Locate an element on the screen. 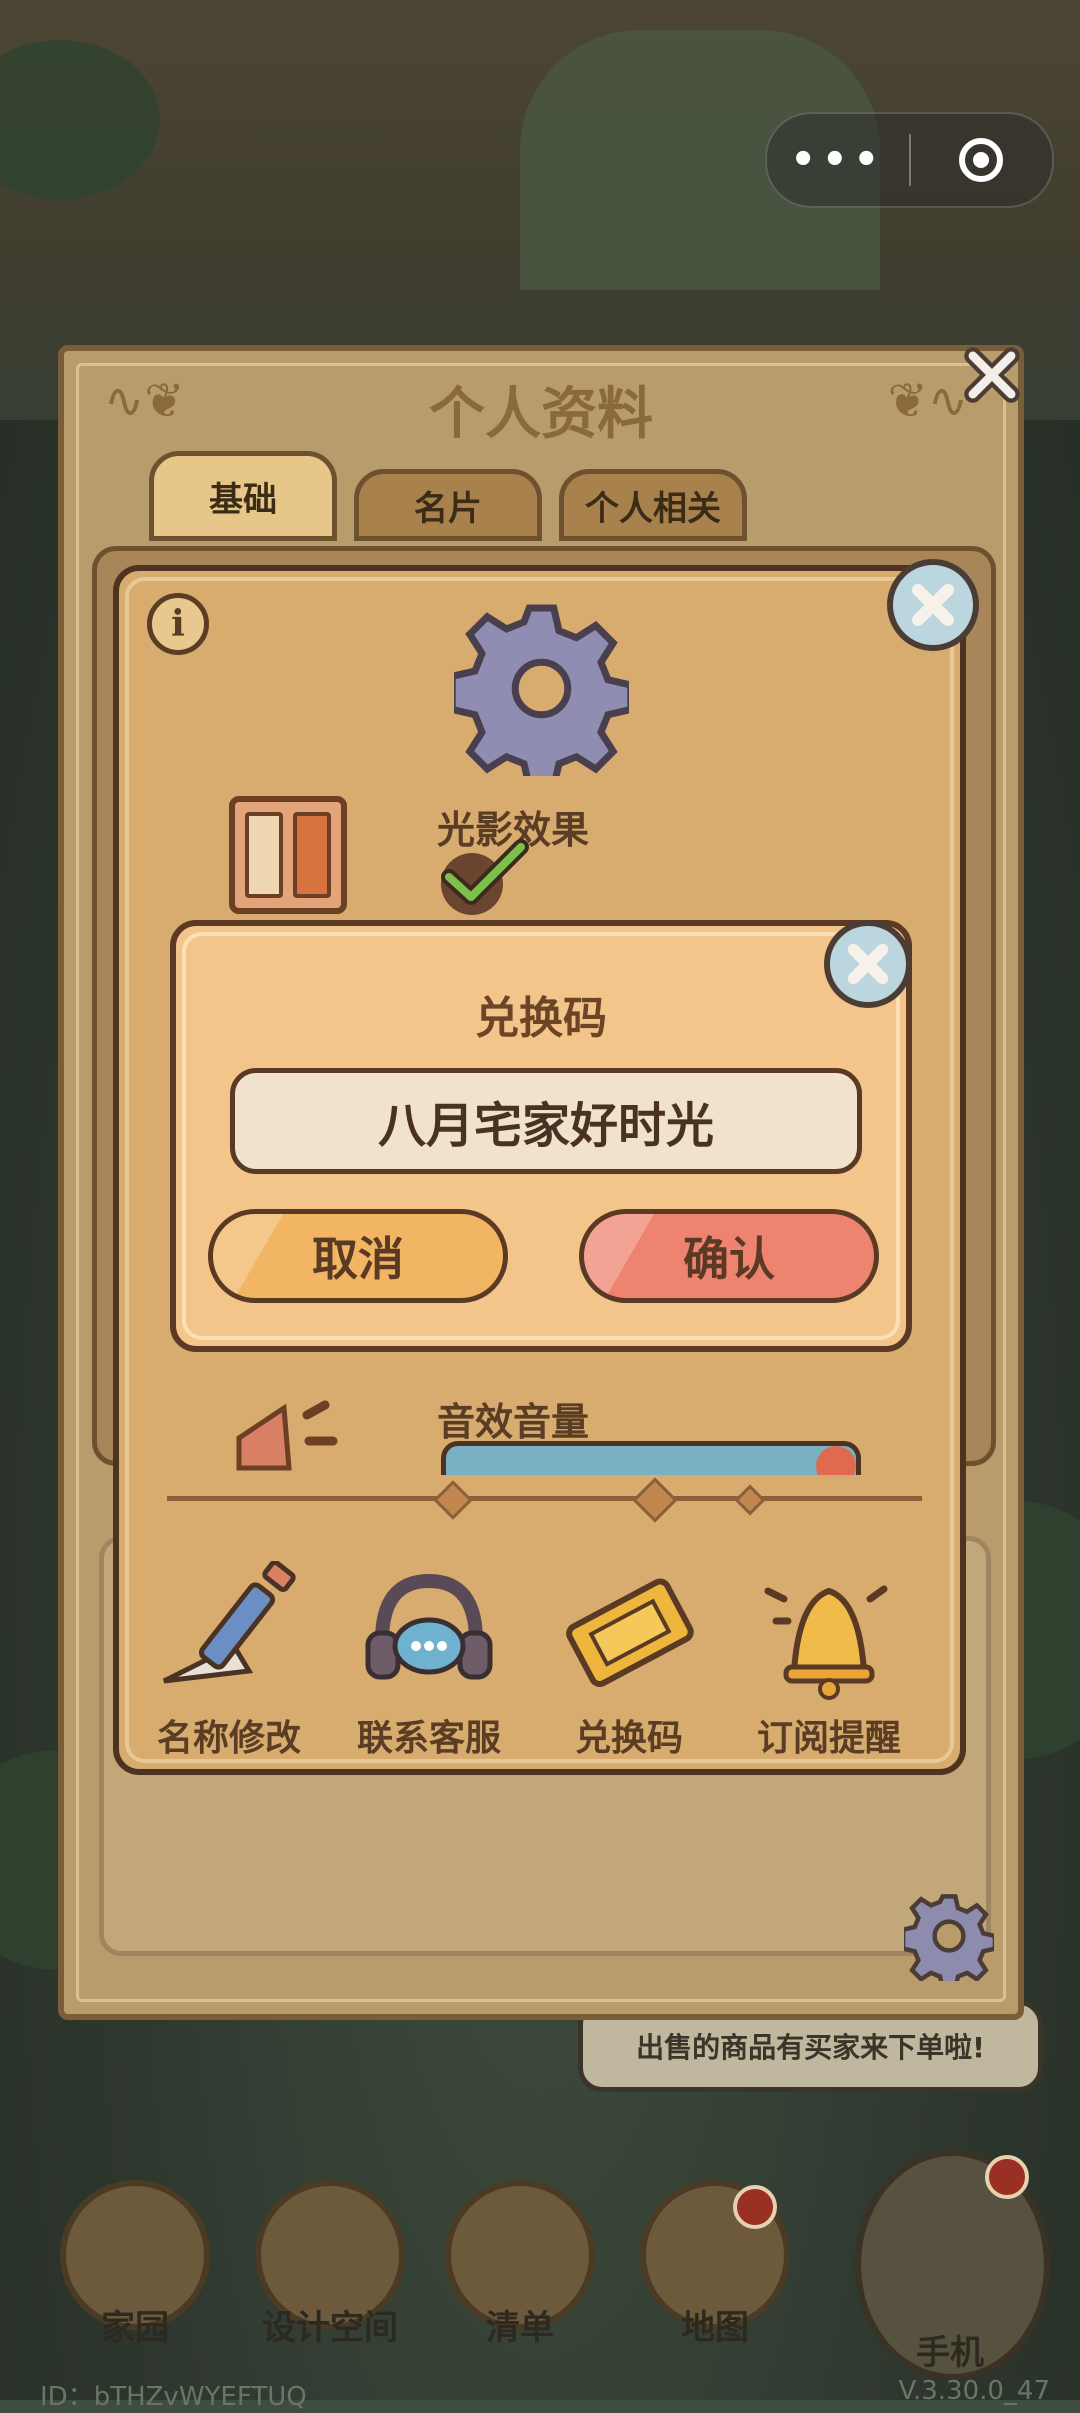 This screenshot has width=1080, height=2413. customer-service-button: 联系客服 is located at coordinates (429, 1661).